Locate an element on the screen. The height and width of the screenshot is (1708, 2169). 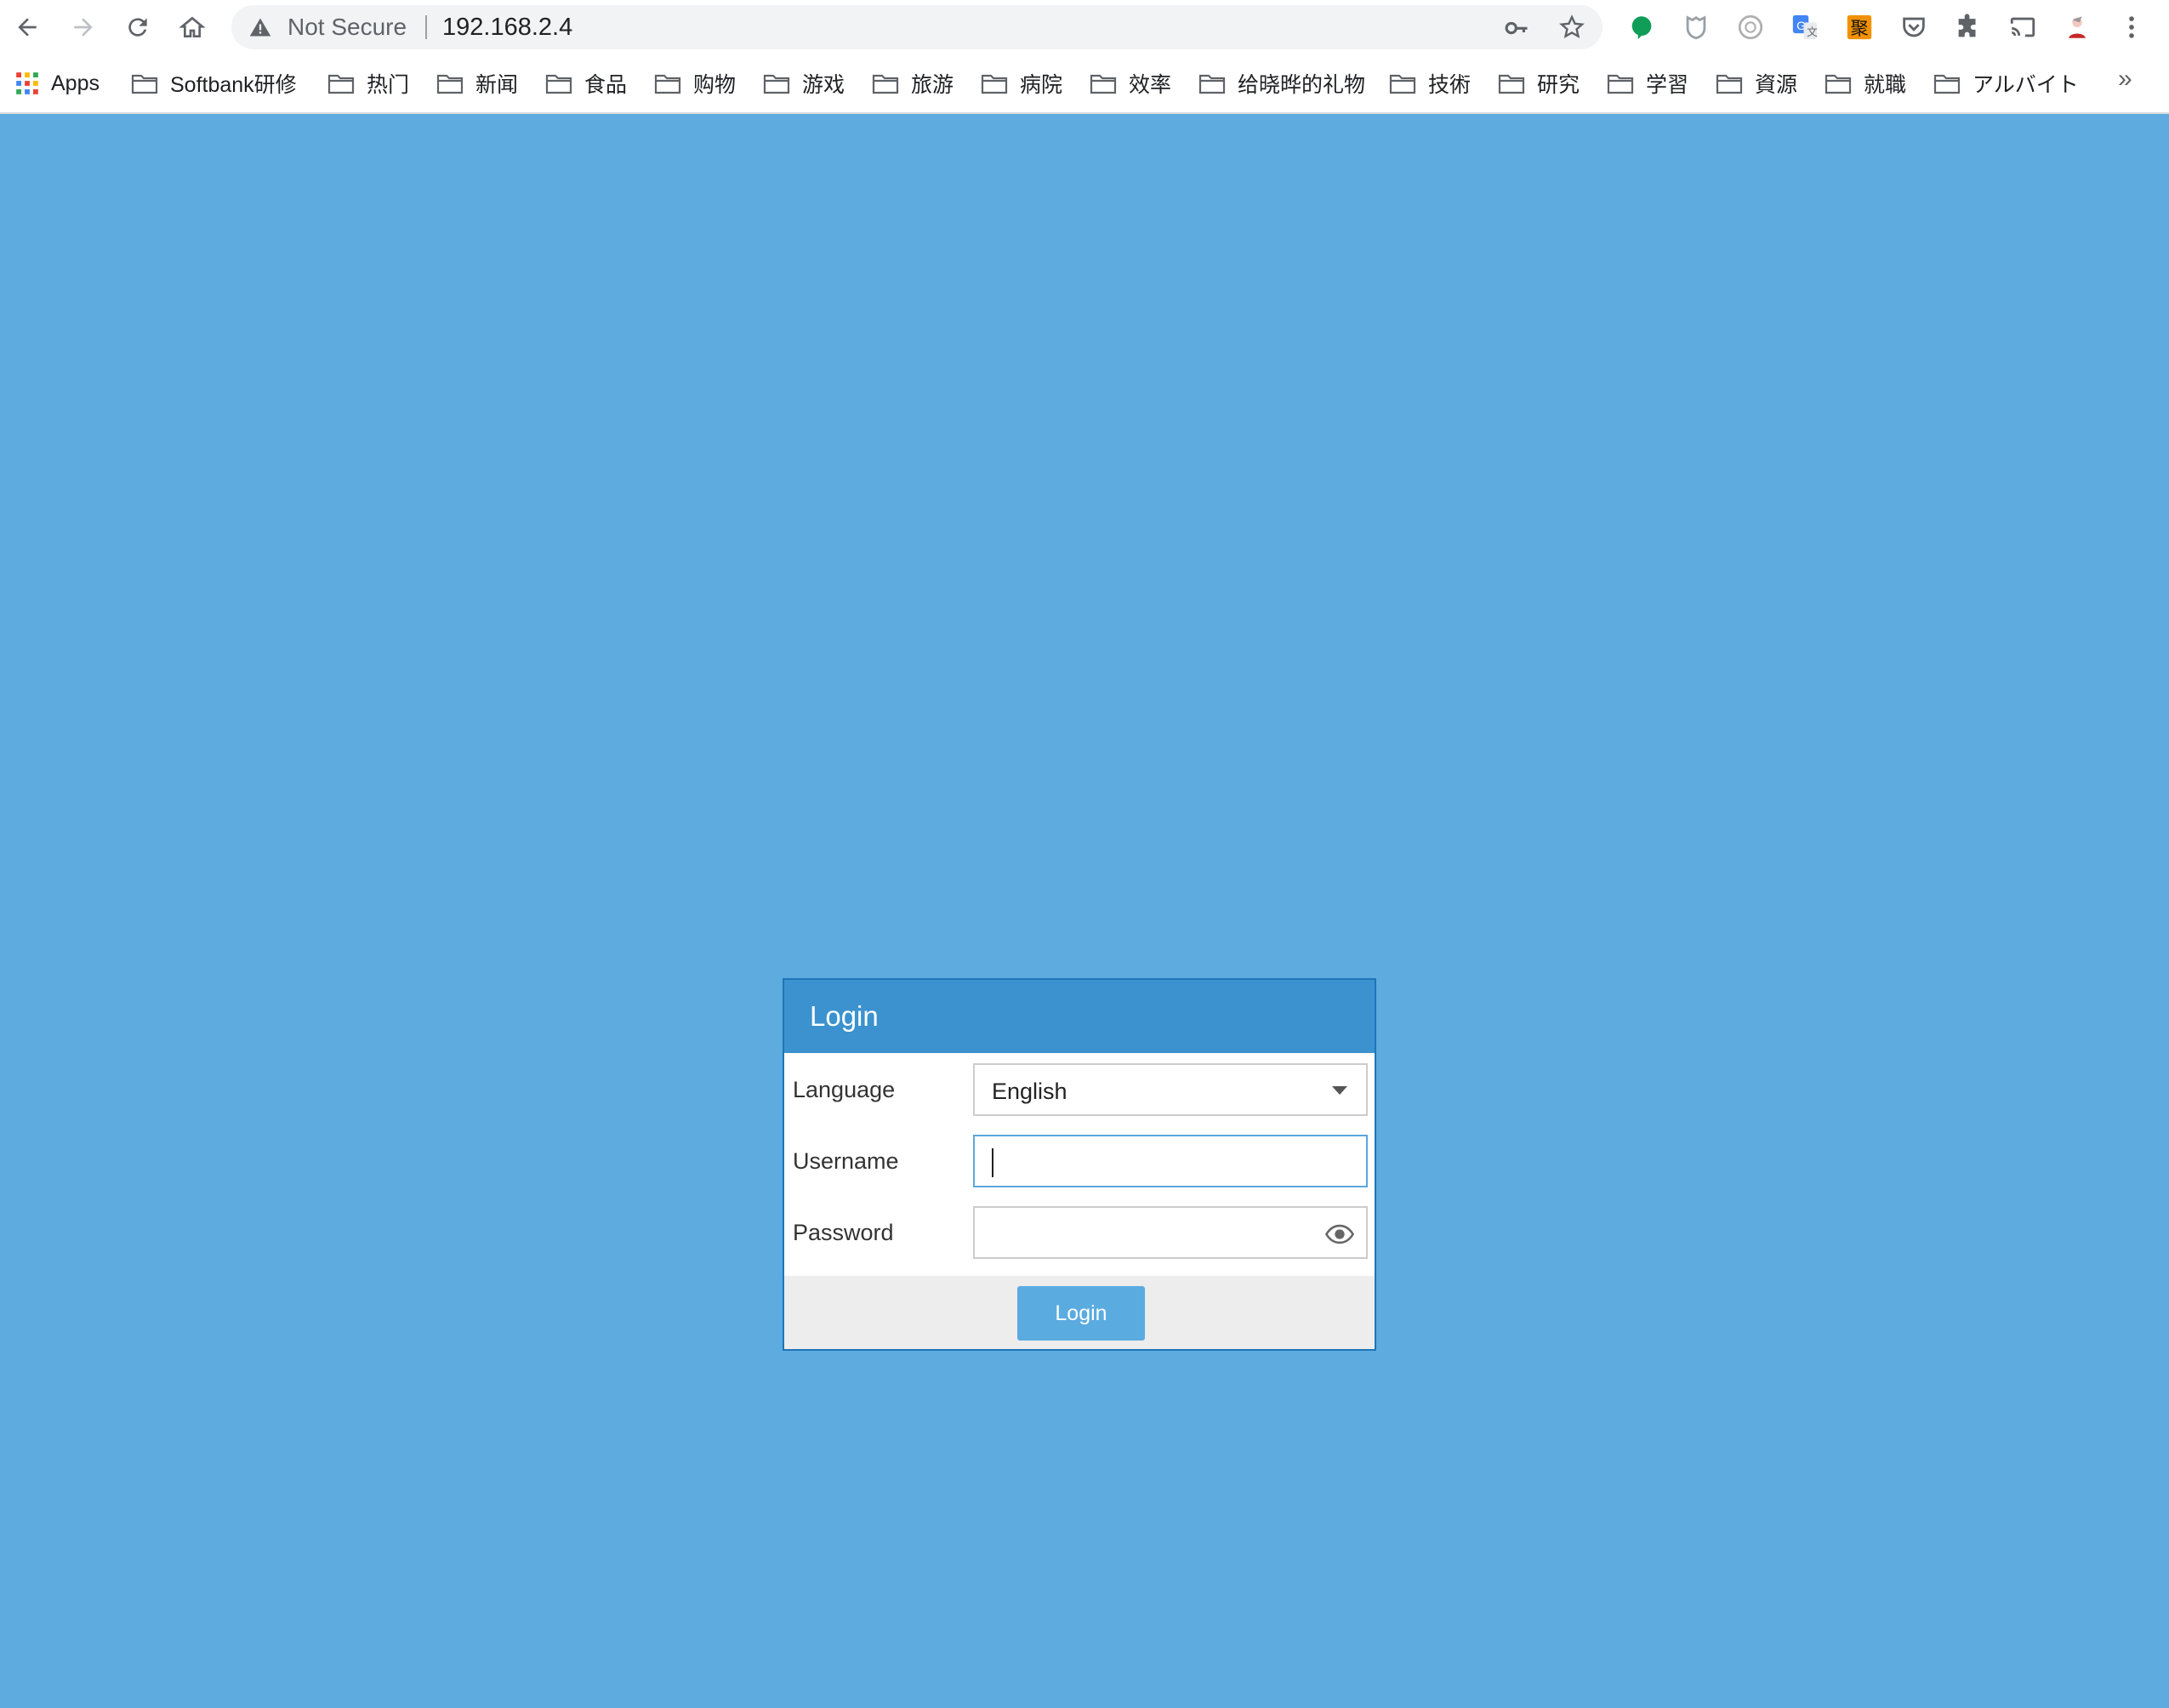
bookmark-folder: 就職 is located at coordinates (1865, 83).